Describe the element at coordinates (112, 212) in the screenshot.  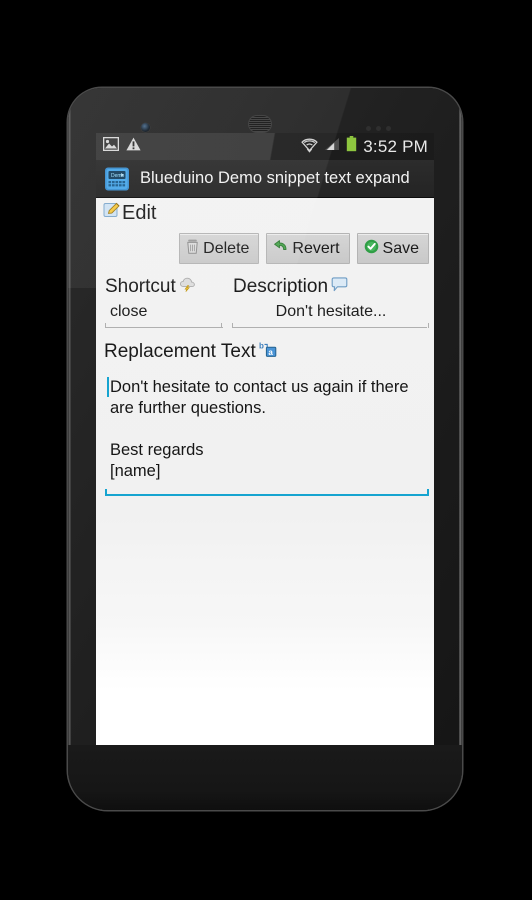
I see `edit-pencil-icon` at that location.